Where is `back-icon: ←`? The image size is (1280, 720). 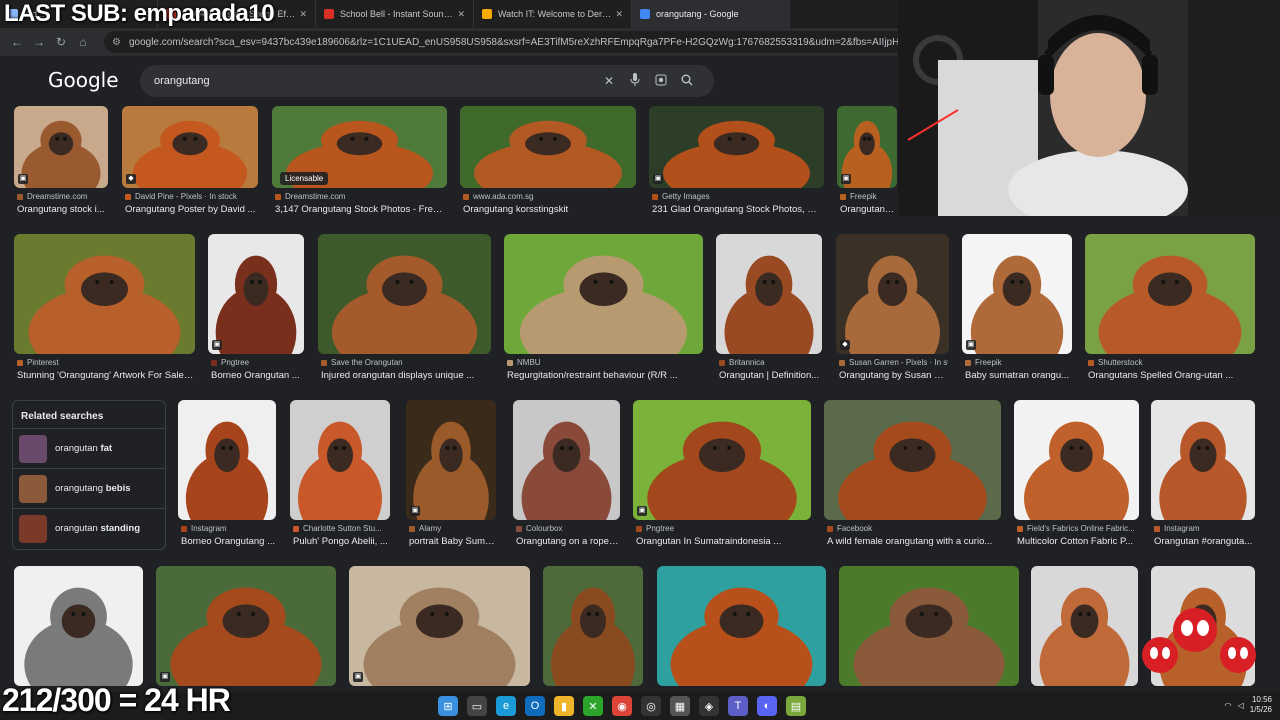
back-icon: ← is located at coordinates (17, 42).